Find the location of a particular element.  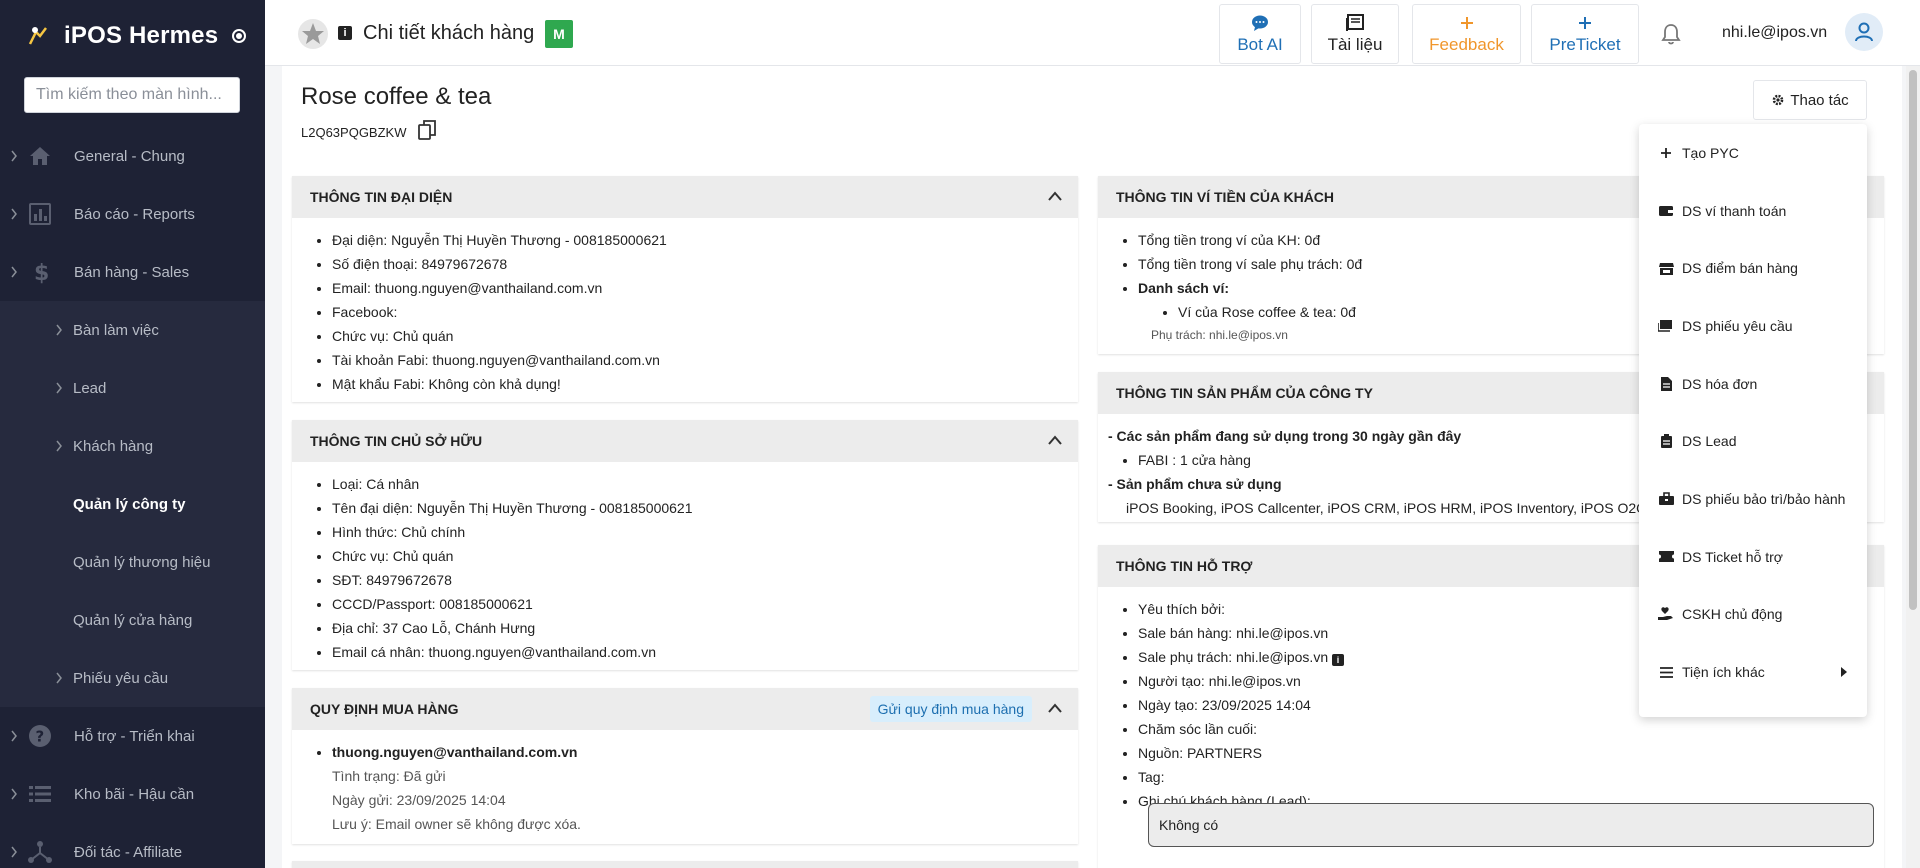

list-item: Email: thuong.nguyen@vanthailand.com.vn is located at coordinates (705, 288).